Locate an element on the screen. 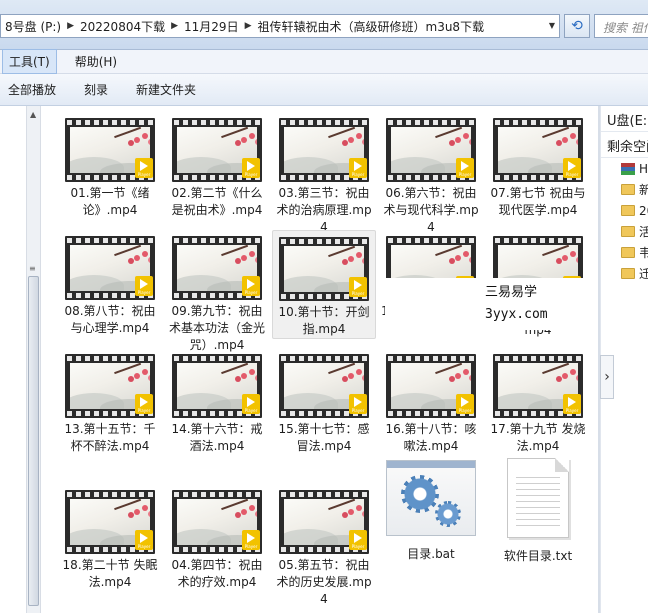 The width and height of the screenshot is (648, 613). file-name: 02.第二节《什么是祝由术》.mp4 is located at coordinates (217, 201).